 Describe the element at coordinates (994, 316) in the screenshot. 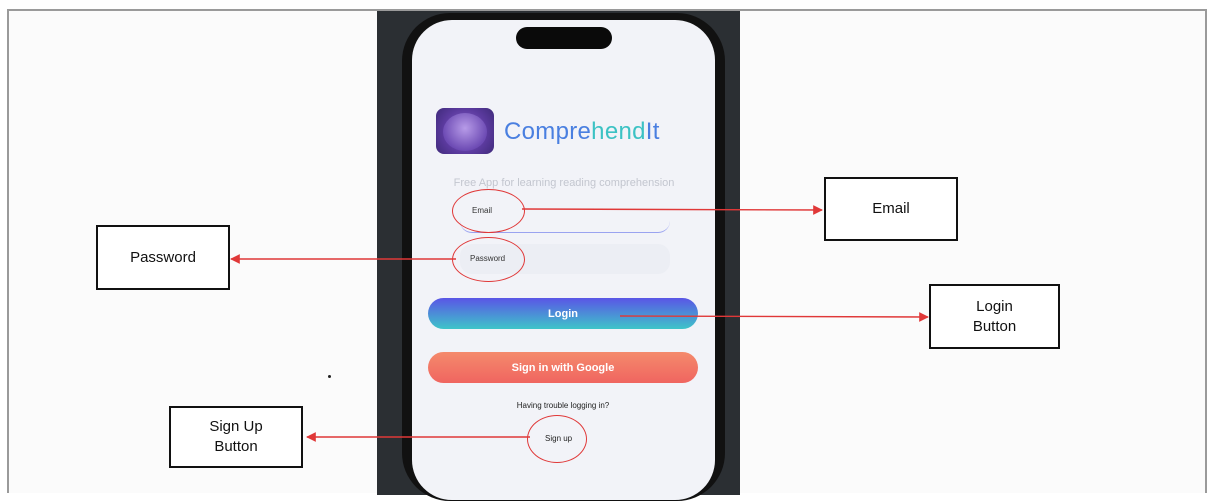

I see `login-callout-box: Login Button` at that location.